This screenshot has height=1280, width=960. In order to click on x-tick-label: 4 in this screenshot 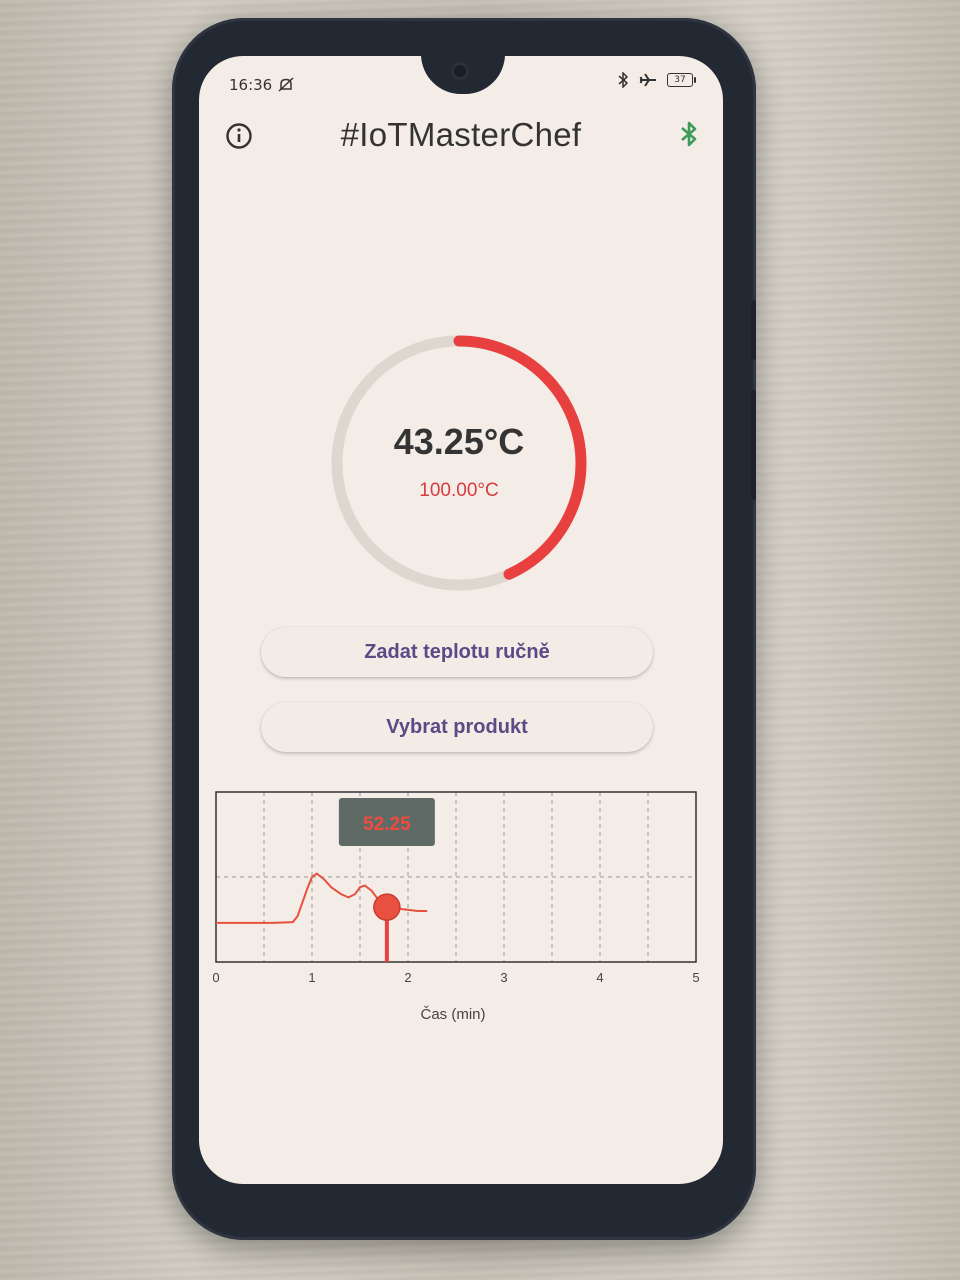, I will do `click(599, 977)`.